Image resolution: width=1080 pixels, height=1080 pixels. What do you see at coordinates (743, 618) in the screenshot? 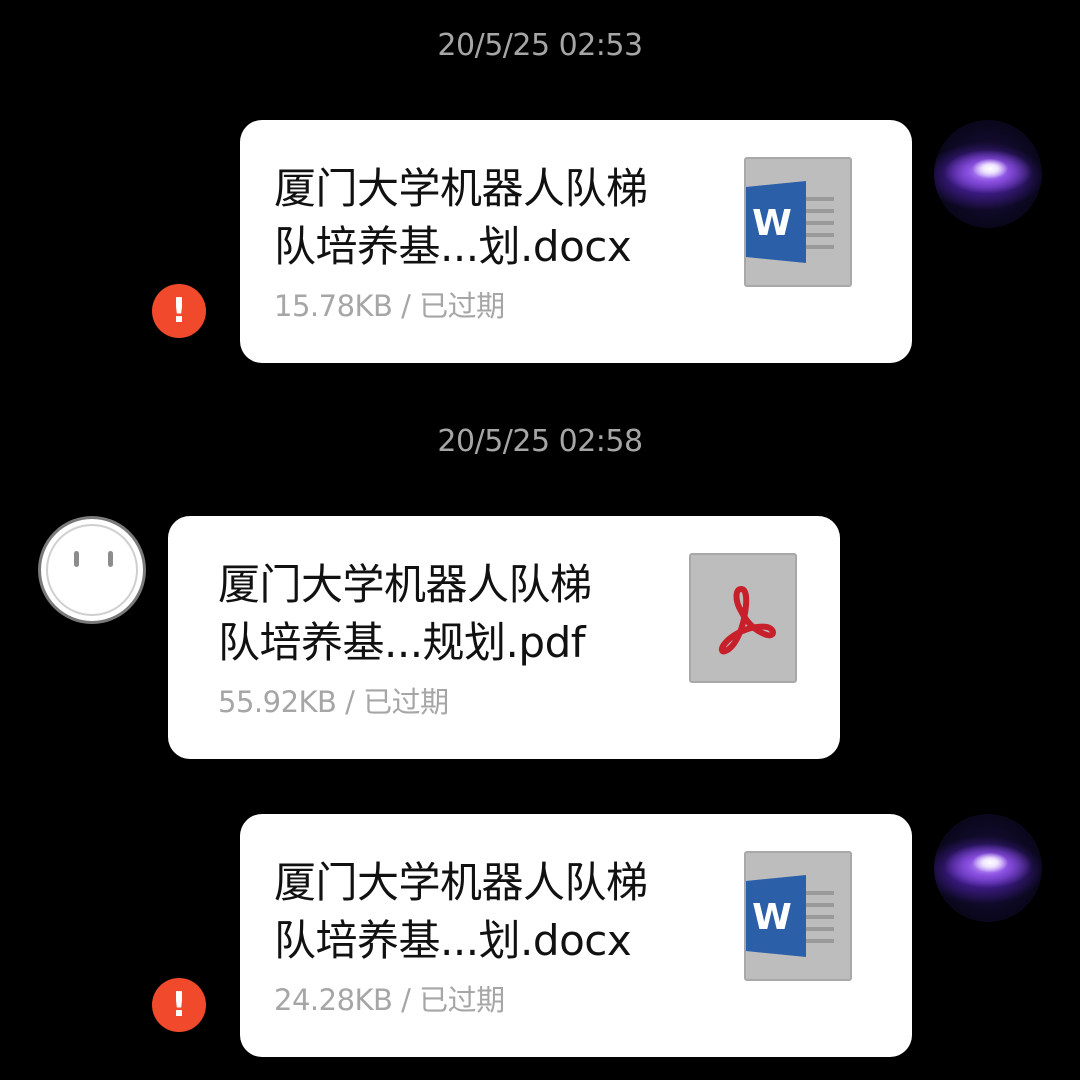
I see `pdf-icon` at bounding box center [743, 618].